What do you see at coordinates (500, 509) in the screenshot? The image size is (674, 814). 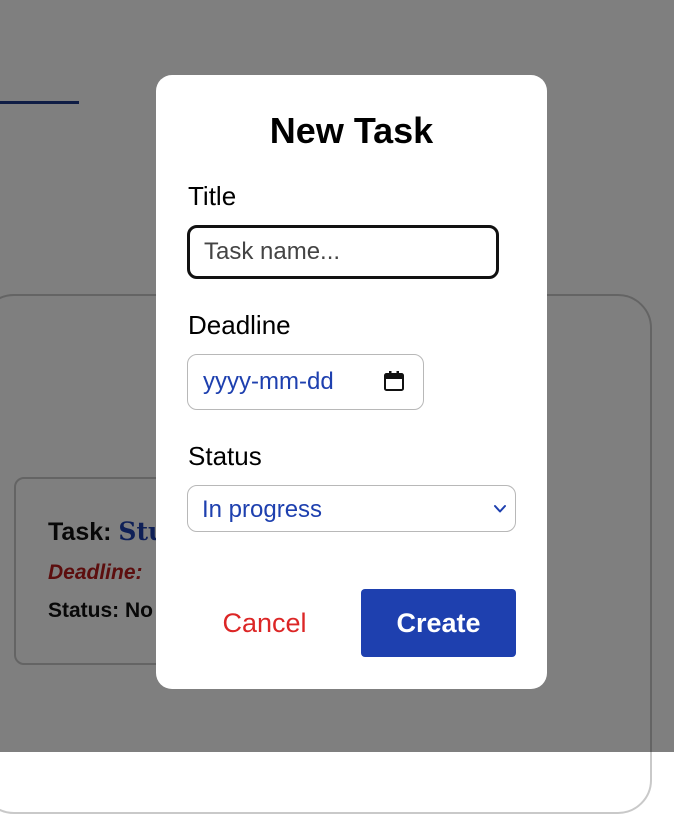 I see `chevron-down-icon` at bounding box center [500, 509].